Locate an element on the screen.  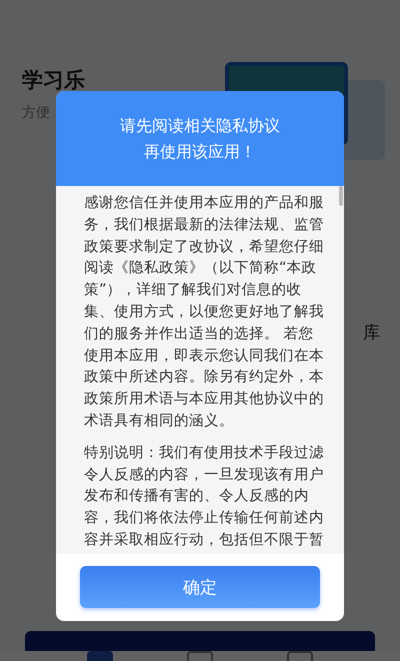
section-text: 库 is located at coordinates (371, 333).